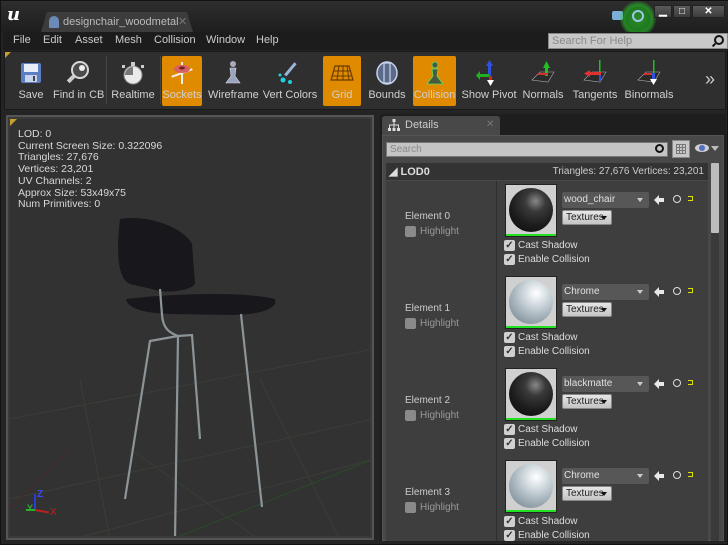  What do you see at coordinates (387, 81) in the screenshot?
I see `bounds-button: Bounds` at bounding box center [387, 81].